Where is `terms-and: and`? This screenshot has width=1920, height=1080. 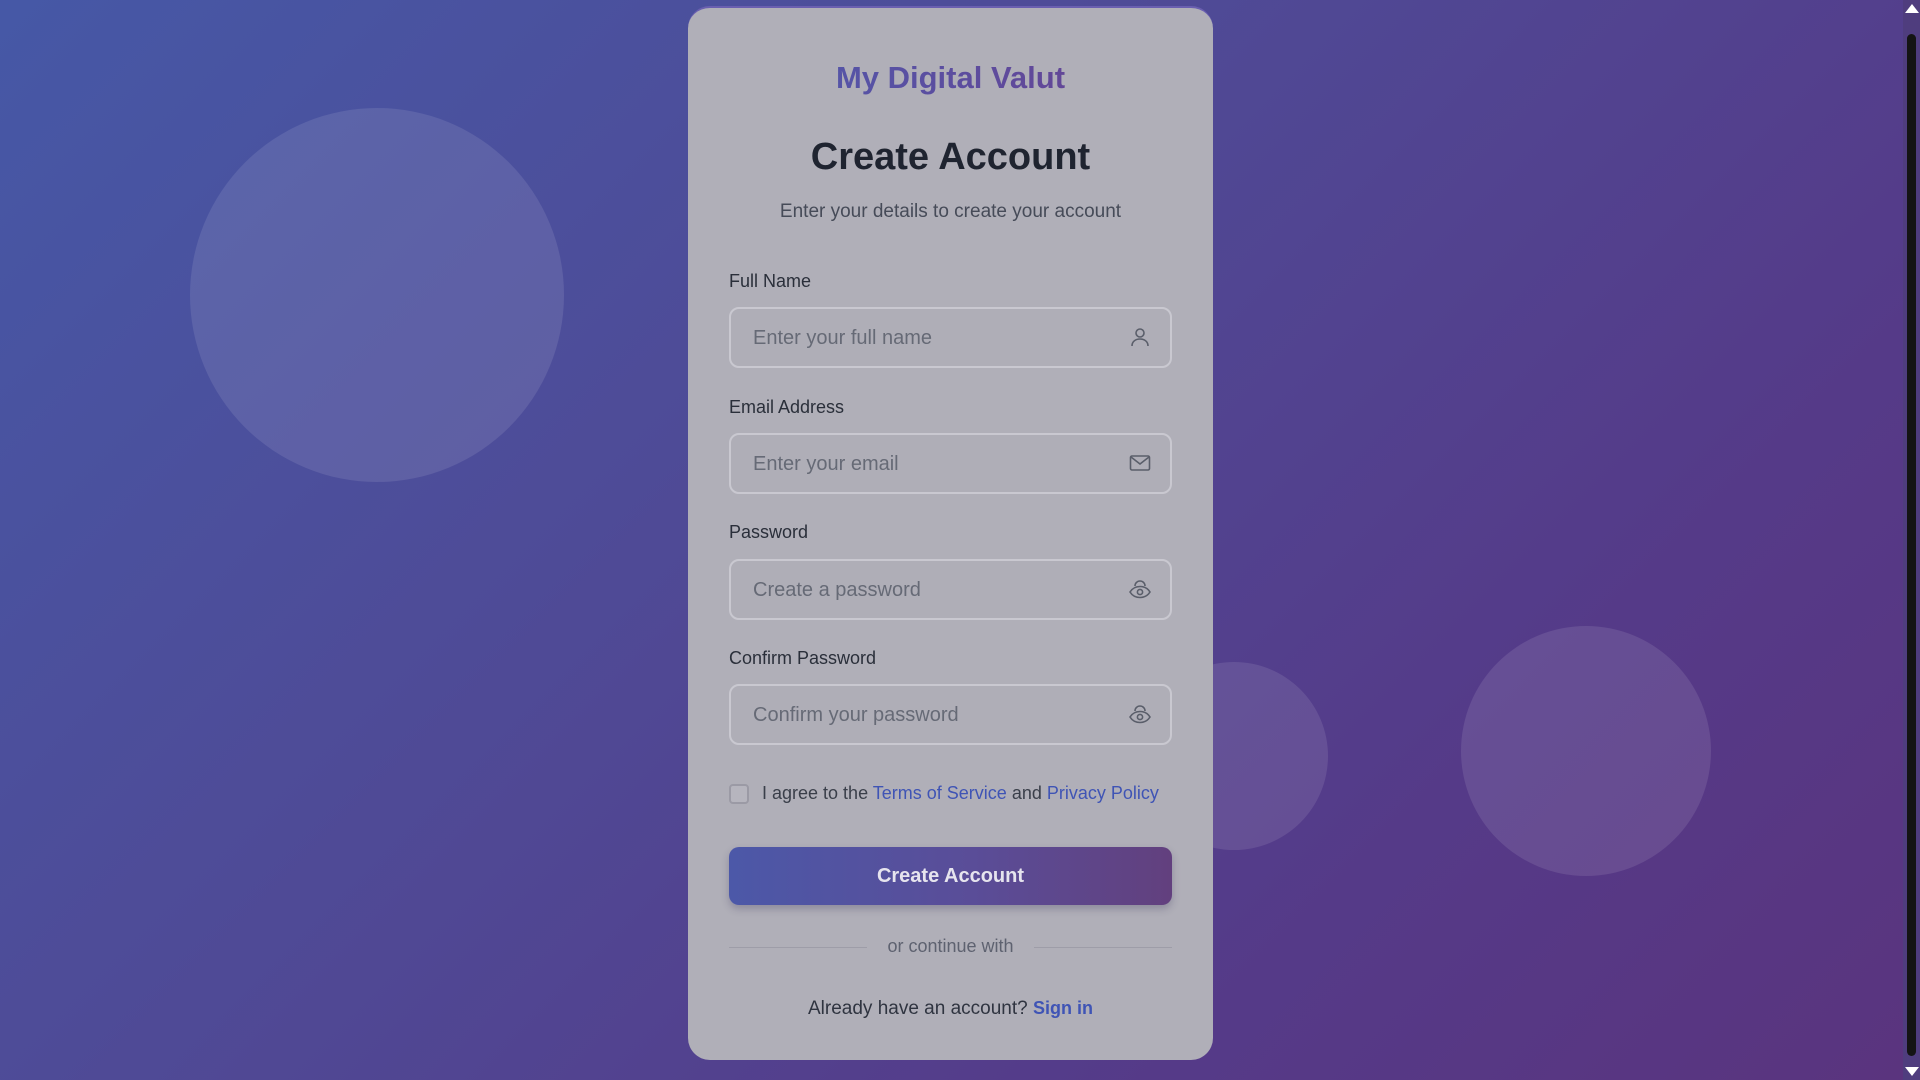 terms-and: and is located at coordinates (1026, 793).